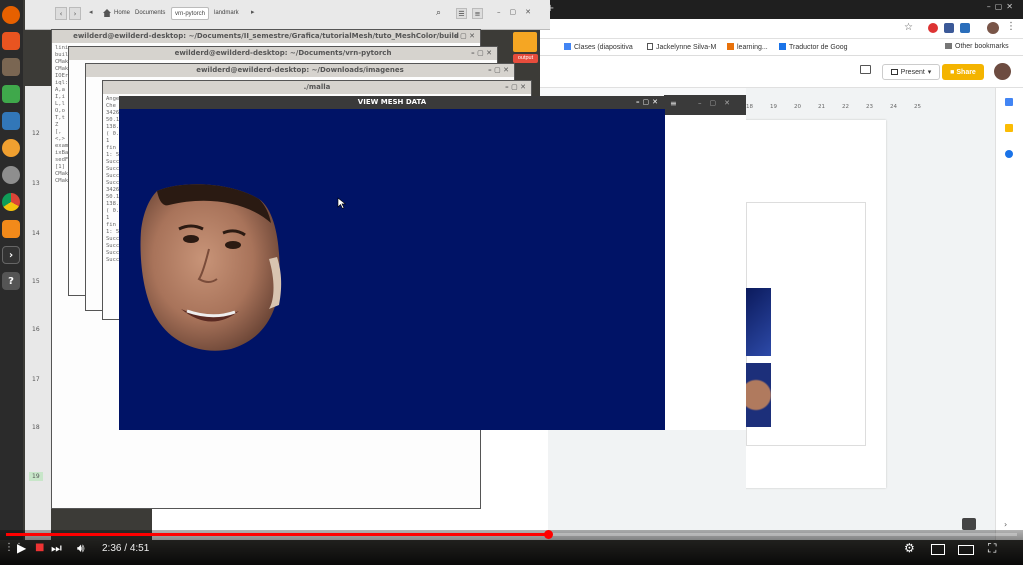  Describe the element at coordinates (317, 87) in the screenshot. I see `title-text: ./malla` at that location.